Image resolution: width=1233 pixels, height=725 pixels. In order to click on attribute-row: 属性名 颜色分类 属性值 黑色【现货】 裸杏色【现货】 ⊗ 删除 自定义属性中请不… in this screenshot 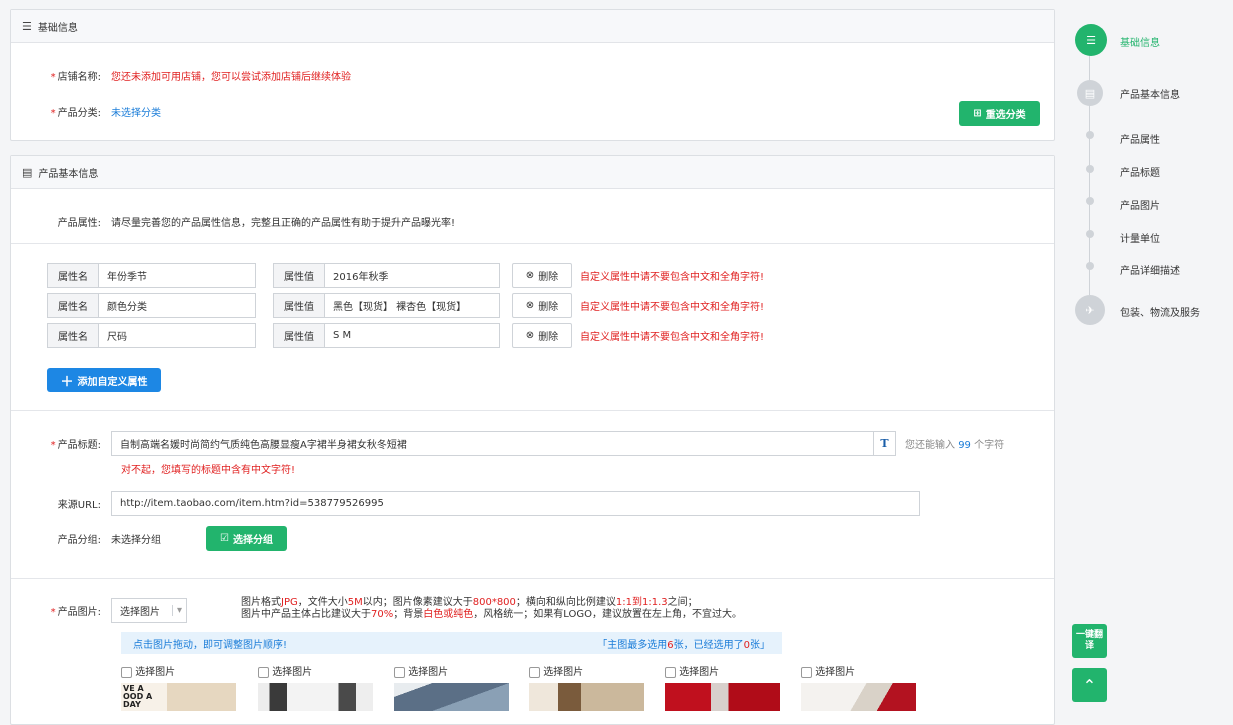, I will do `click(405, 305)`.